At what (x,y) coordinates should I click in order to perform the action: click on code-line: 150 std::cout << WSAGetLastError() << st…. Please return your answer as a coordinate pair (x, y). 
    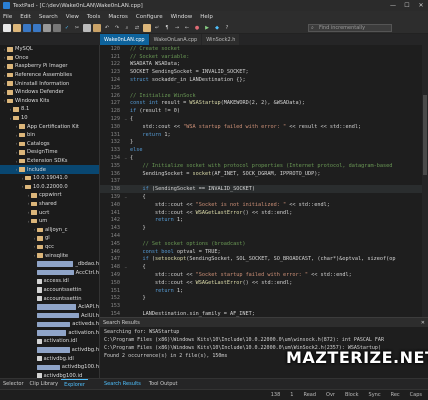
    Looking at the image, I should click on (264, 283).